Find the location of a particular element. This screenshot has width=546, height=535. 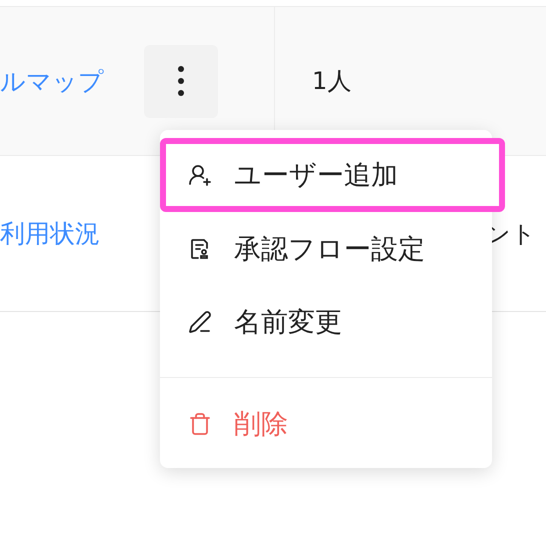

trash-icon is located at coordinates (200, 424).